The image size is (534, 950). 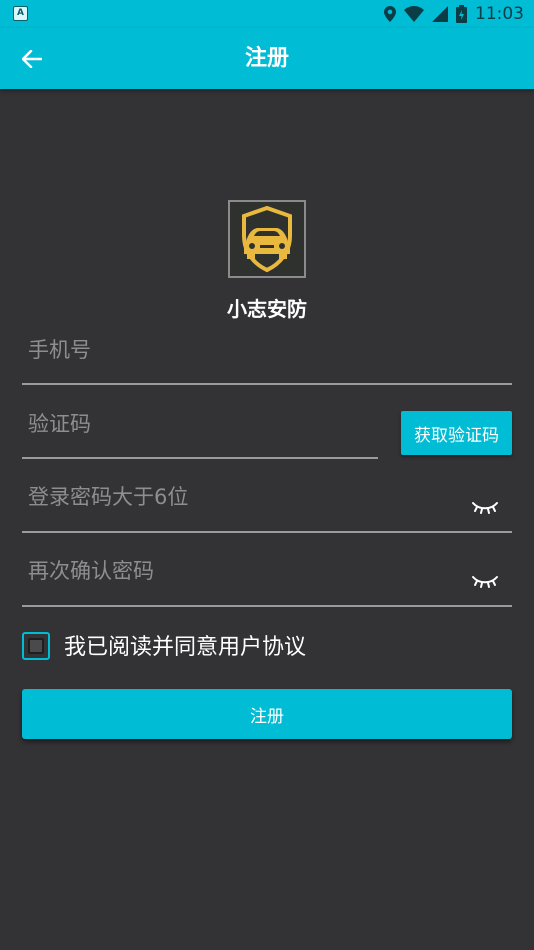 What do you see at coordinates (243, 571) in the screenshot?
I see `confirm-password-input` at bounding box center [243, 571].